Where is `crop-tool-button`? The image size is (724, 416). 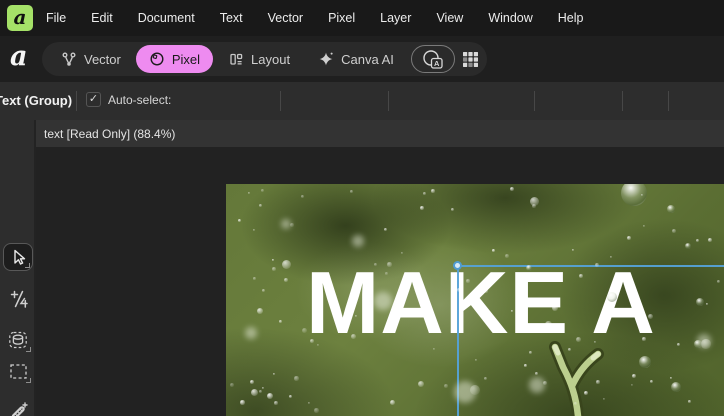 crop-tool-button is located at coordinates (18, 298).